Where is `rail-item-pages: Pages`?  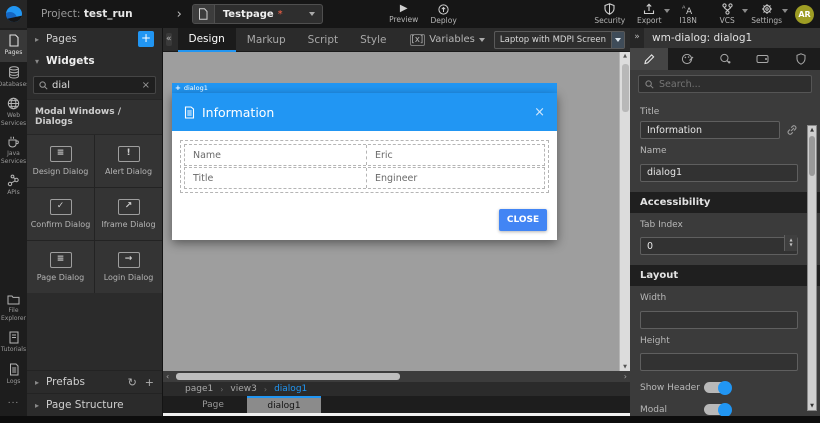 rail-item-pages: Pages is located at coordinates (13, 46).